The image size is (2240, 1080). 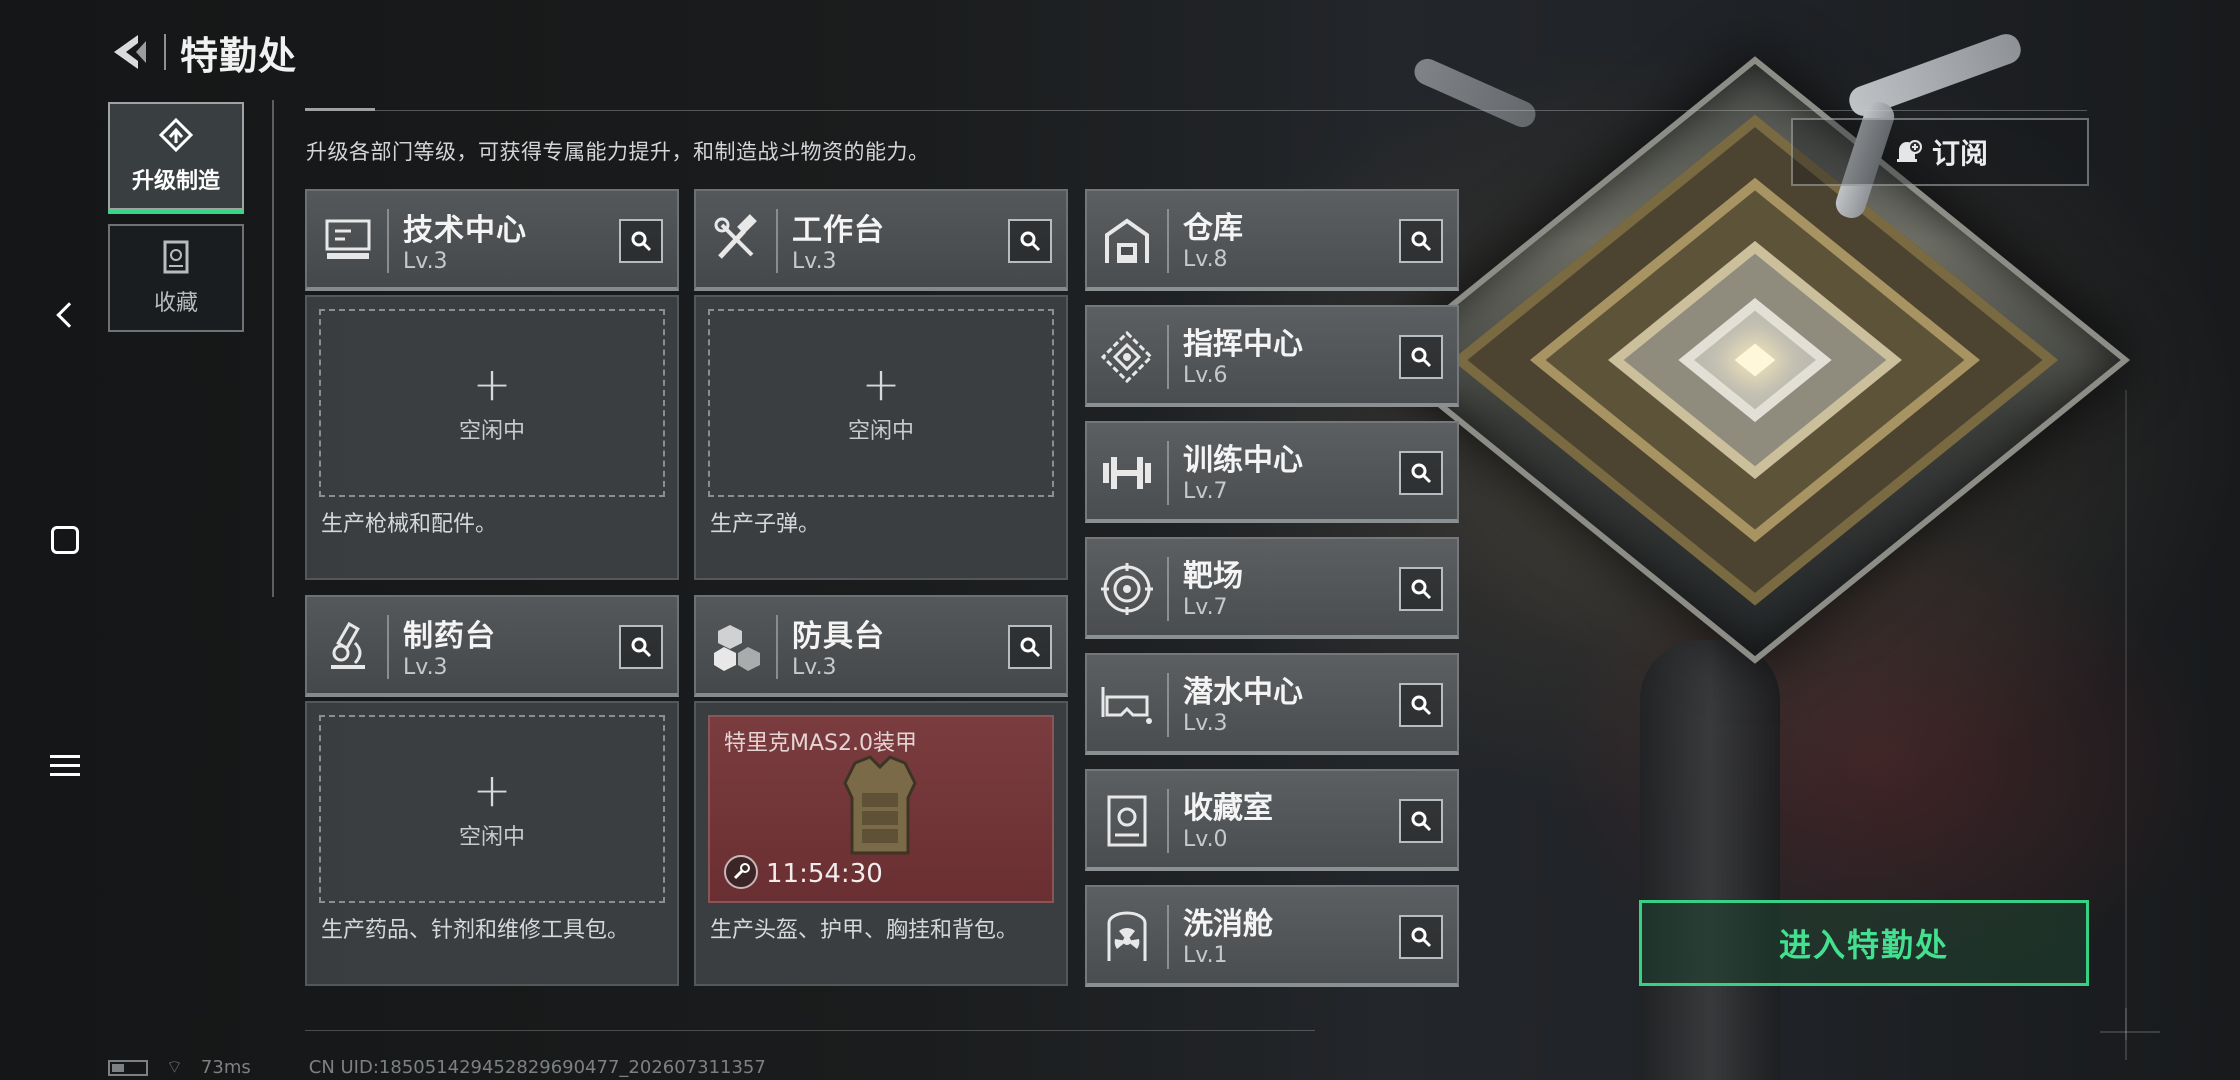 What do you see at coordinates (69, 315) in the screenshot?
I see `chevron-left-icon` at bounding box center [69, 315].